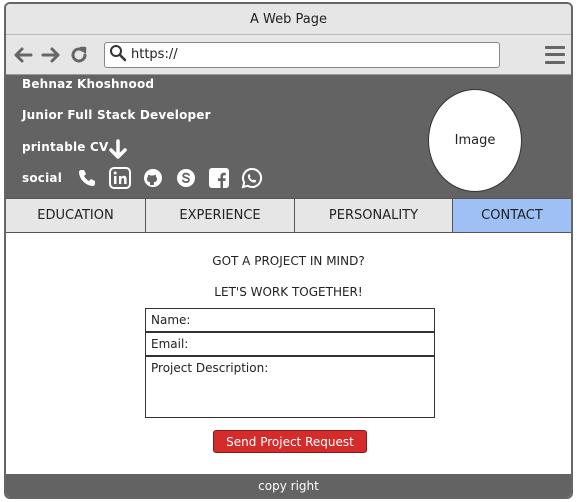  I want to click on social-icons, so click(169, 178).